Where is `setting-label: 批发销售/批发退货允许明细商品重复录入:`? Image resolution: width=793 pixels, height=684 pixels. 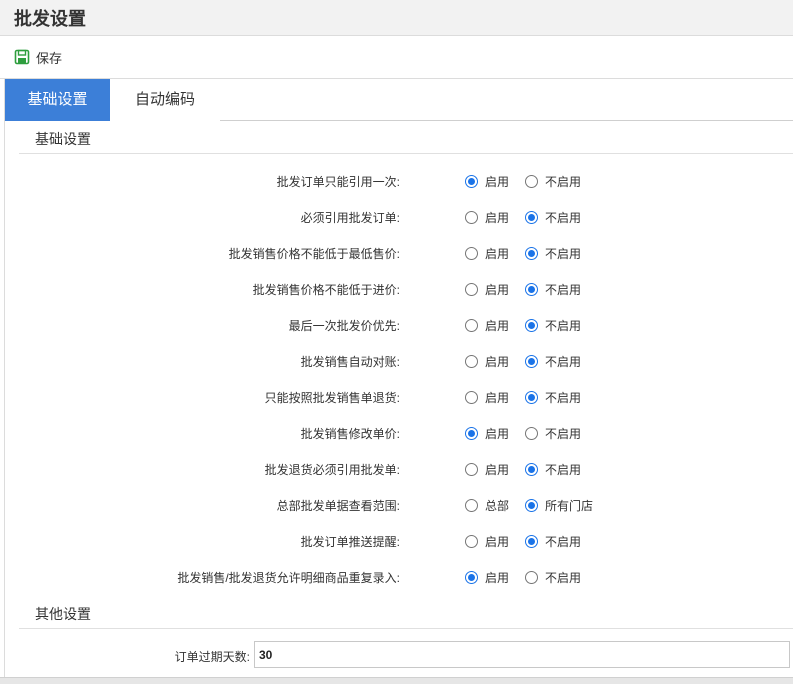 setting-label: 批发销售/批发退货允许明细商品重复录入: is located at coordinates (288, 578).